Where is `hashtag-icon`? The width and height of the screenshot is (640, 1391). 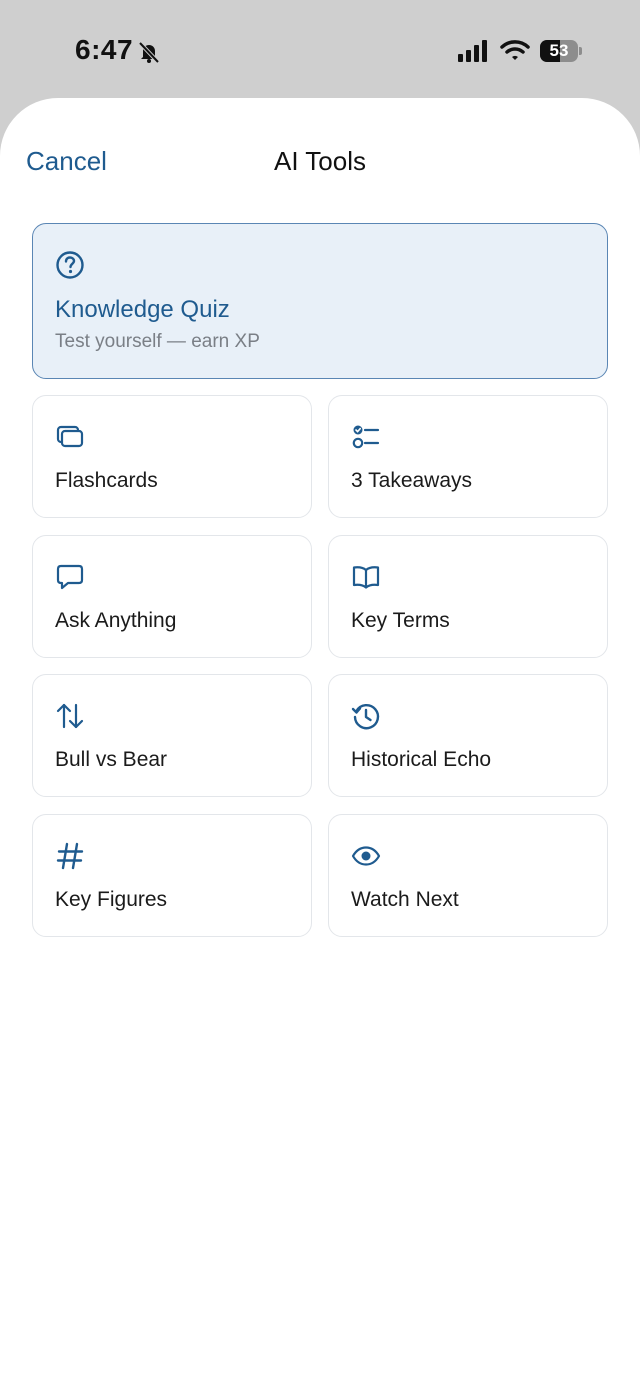 hashtag-icon is located at coordinates (70, 856).